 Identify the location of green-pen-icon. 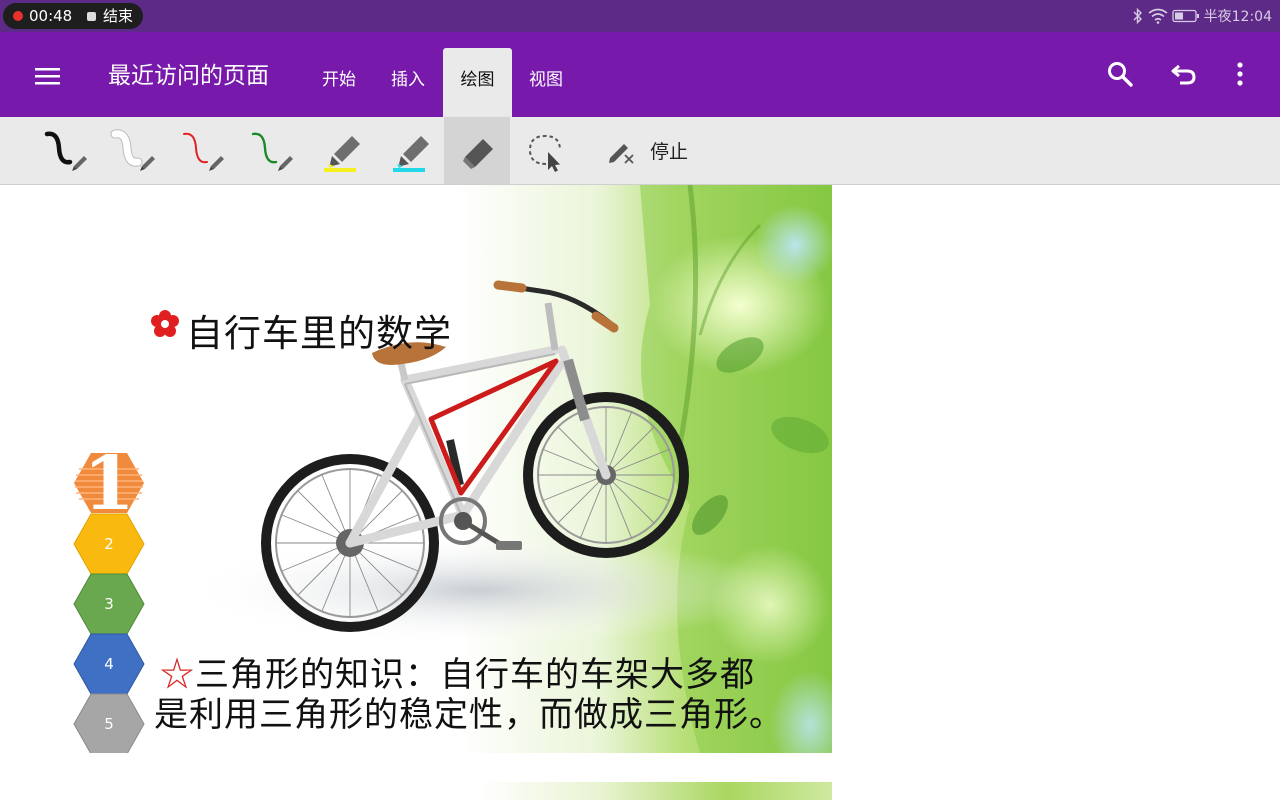
(272, 151).